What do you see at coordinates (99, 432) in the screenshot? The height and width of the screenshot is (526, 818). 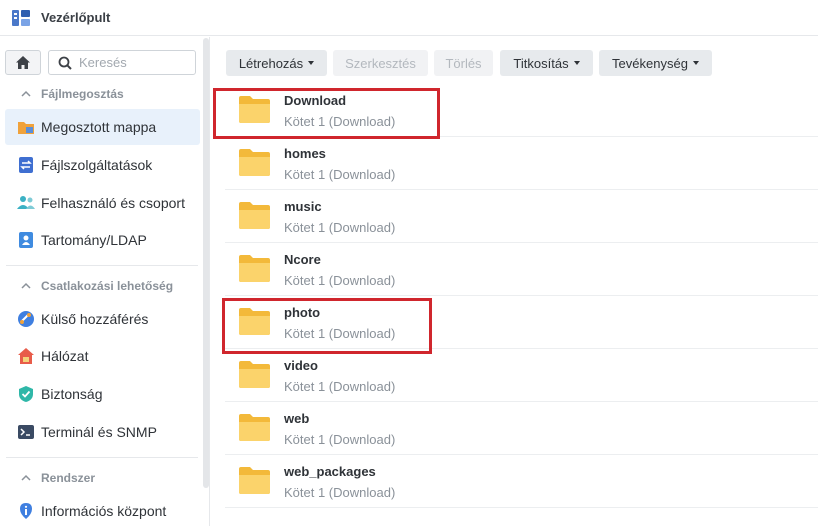 I see `sidebar-item-label: Terminál és SNMP` at bounding box center [99, 432].